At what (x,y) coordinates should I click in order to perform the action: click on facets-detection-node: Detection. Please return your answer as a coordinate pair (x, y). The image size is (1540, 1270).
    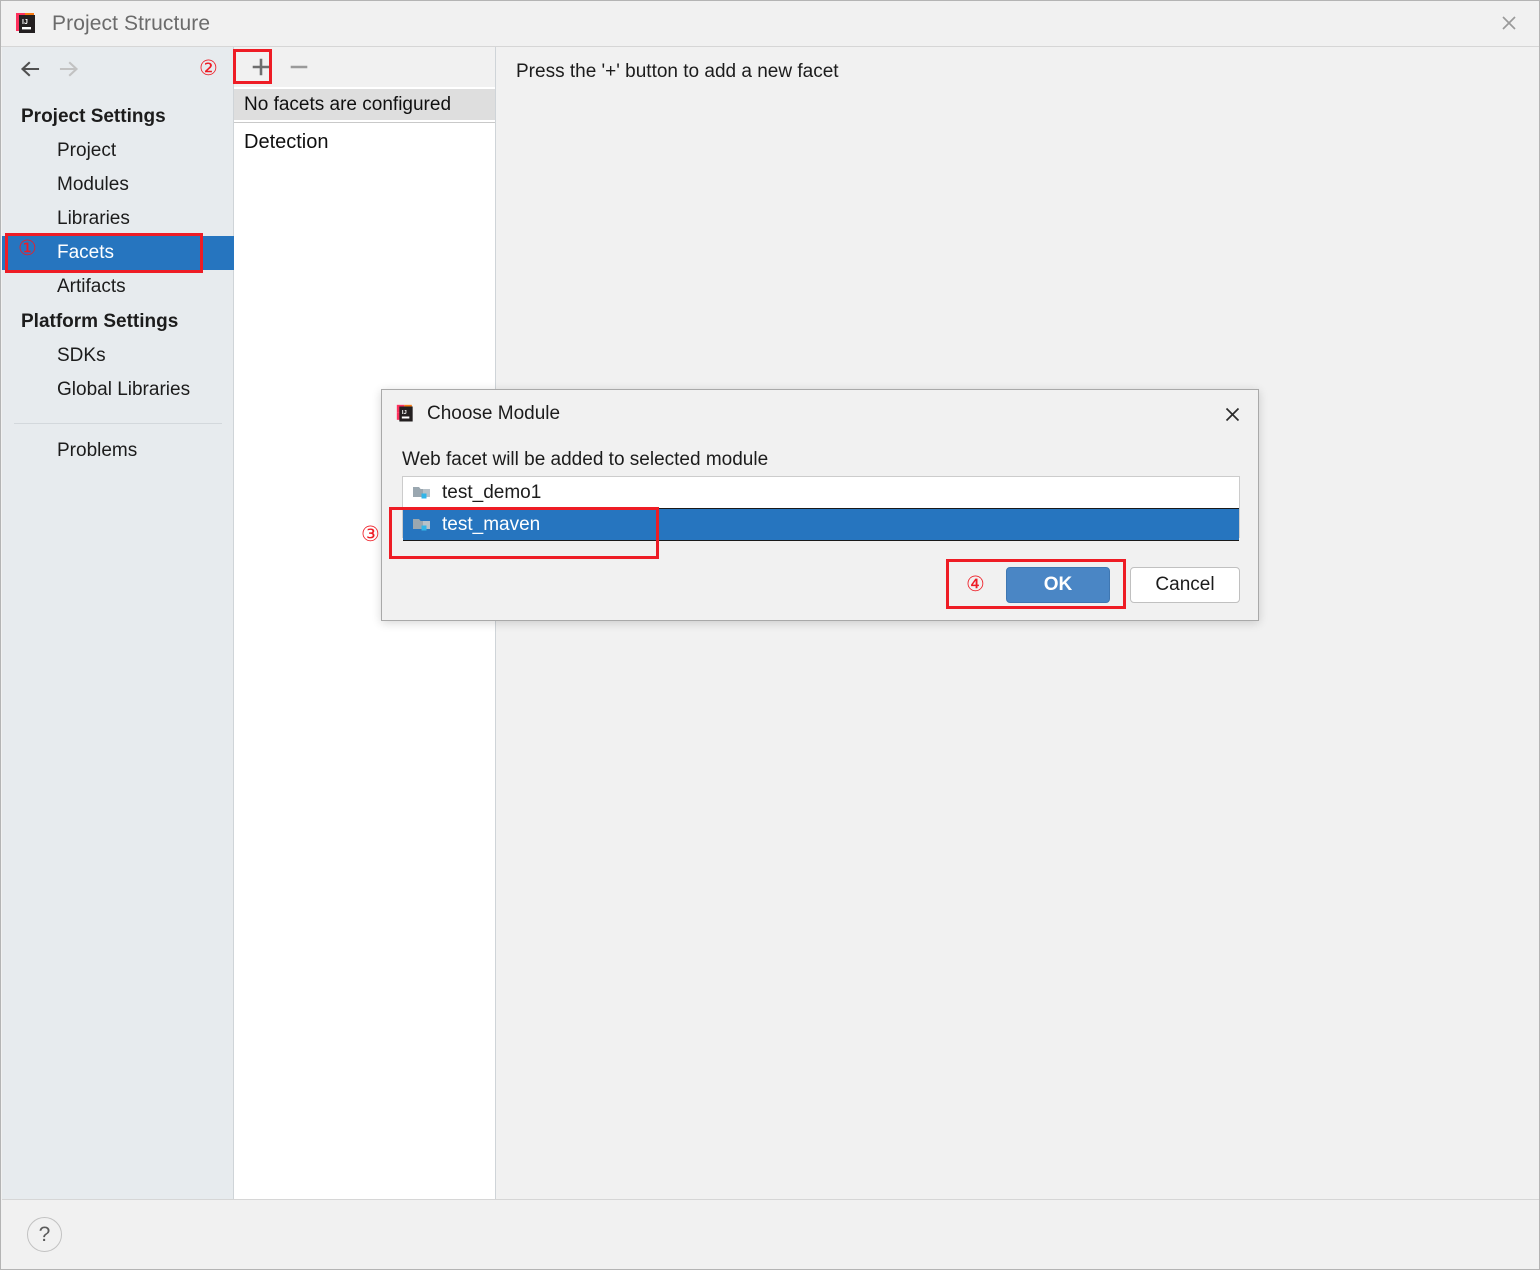
    Looking at the image, I should click on (364, 142).